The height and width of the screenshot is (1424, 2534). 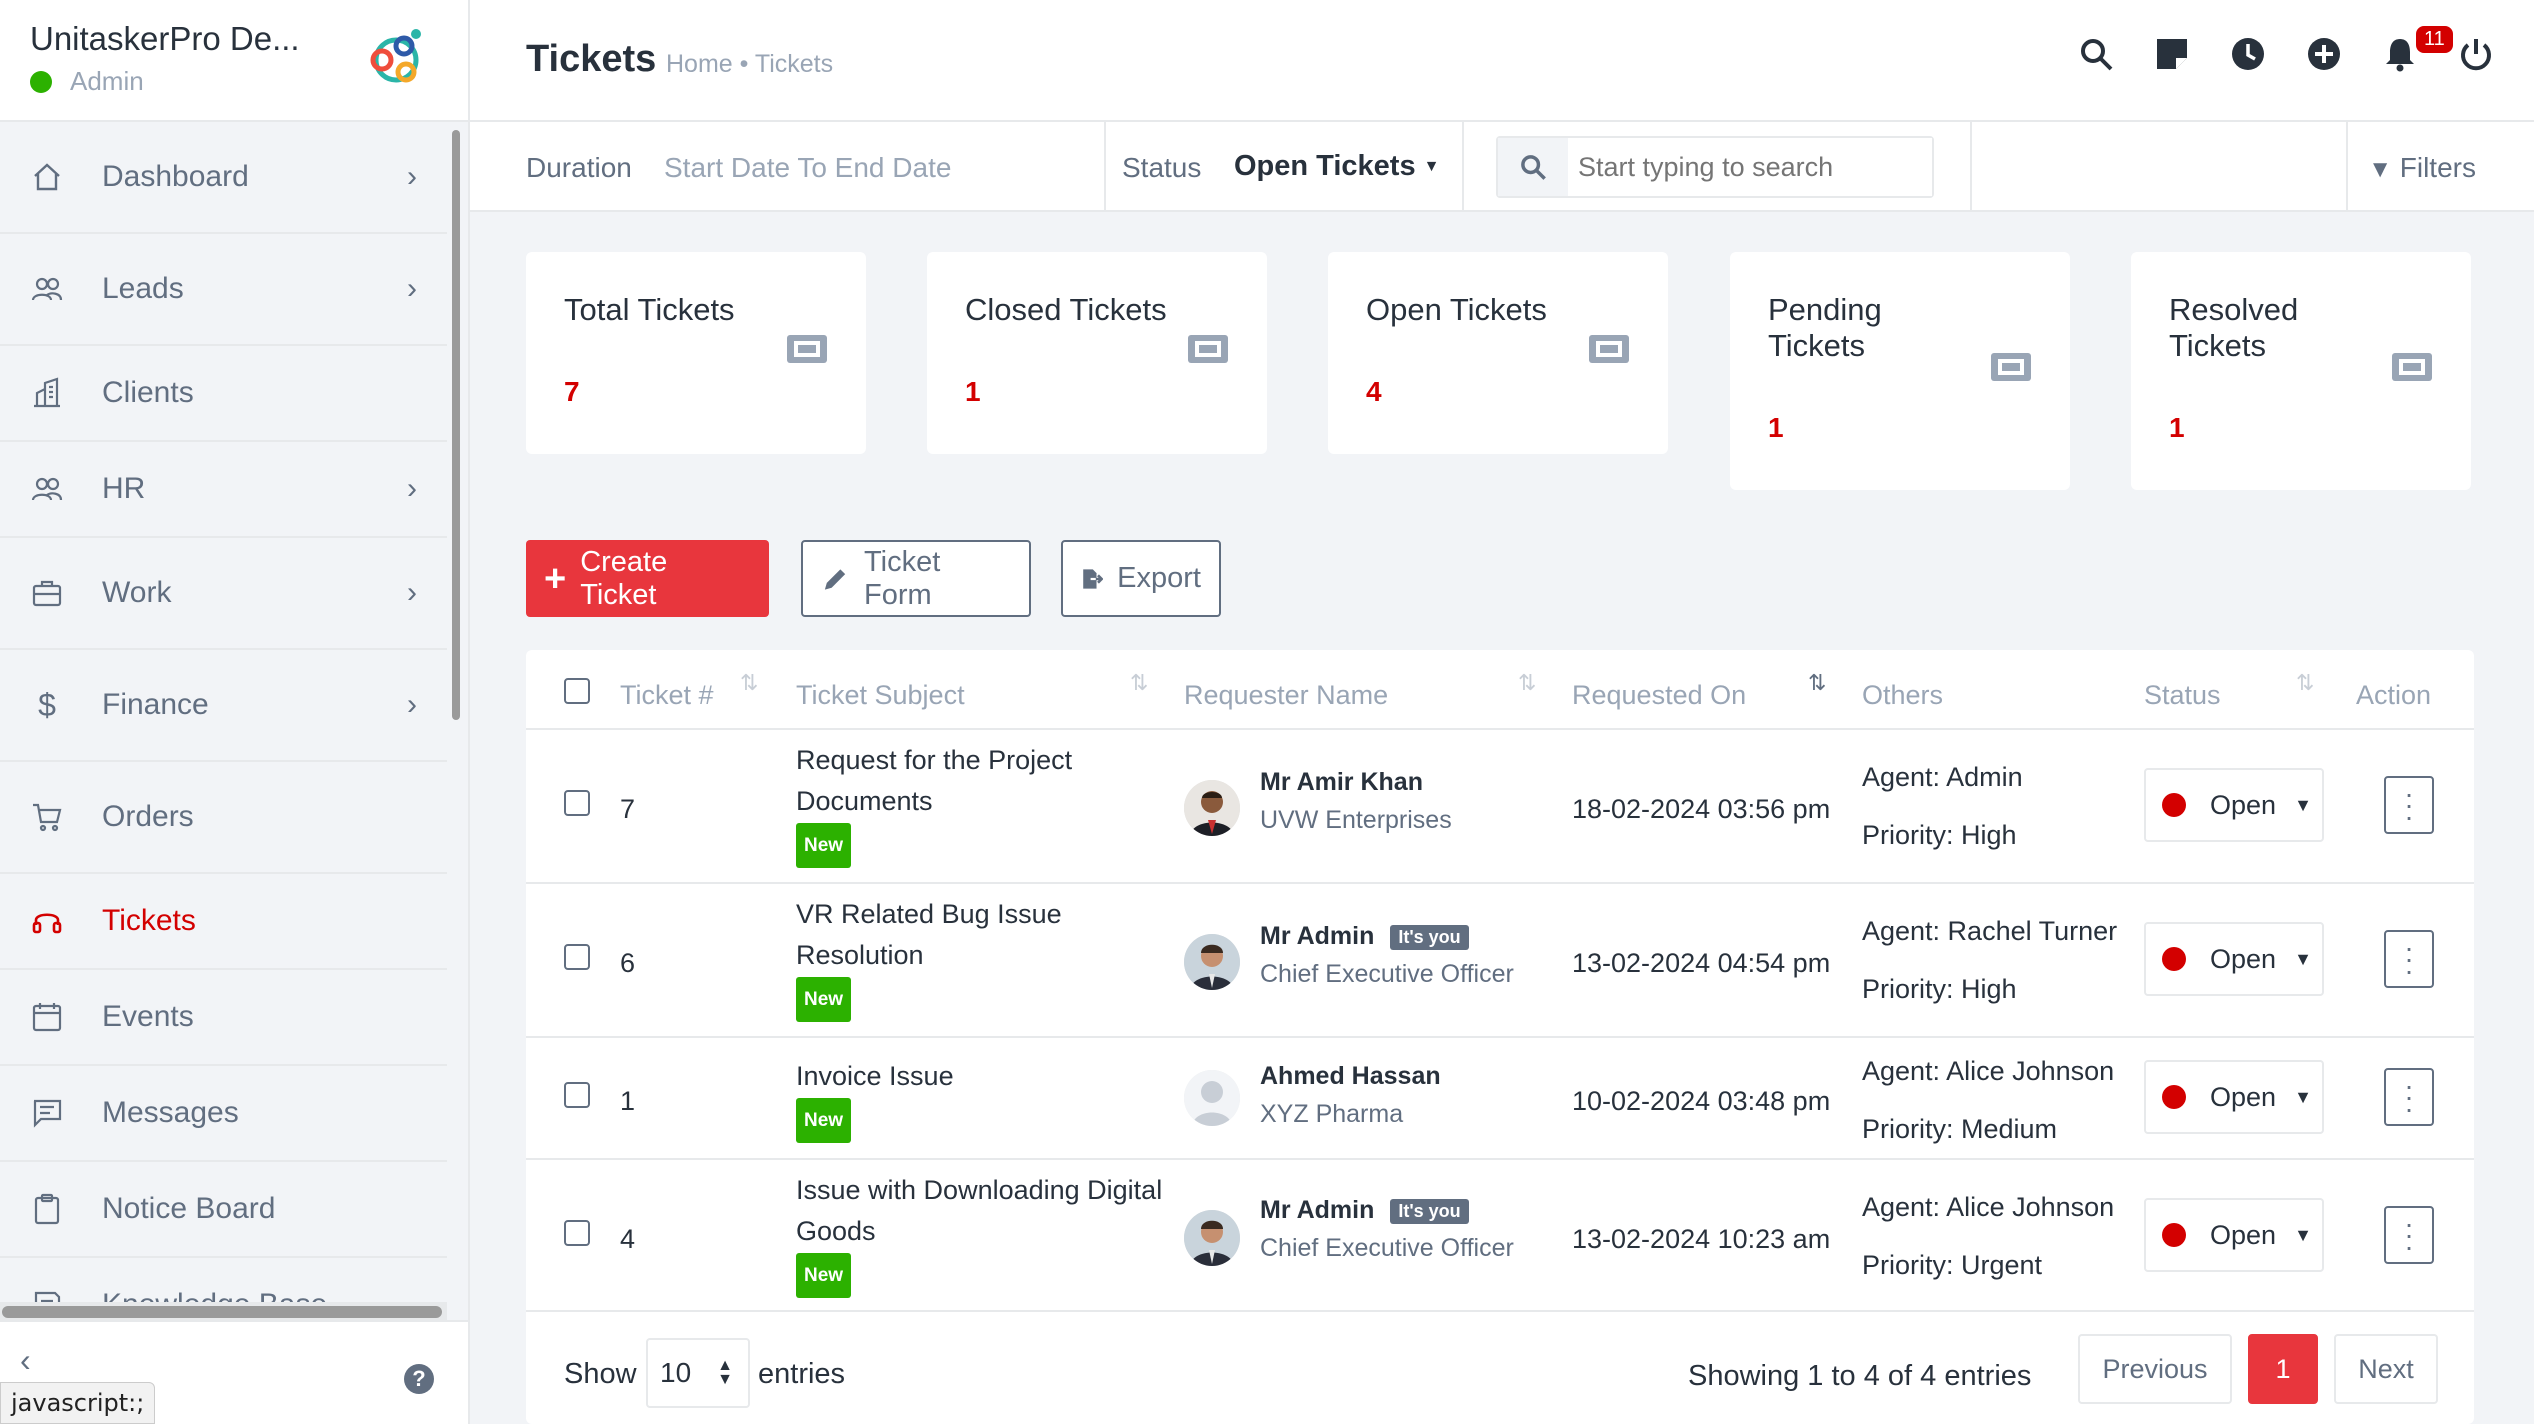 What do you see at coordinates (1988, 1207) in the screenshot?
I see `agent: Agent: Alice Johnson` at bounding box center [1988, 1207].